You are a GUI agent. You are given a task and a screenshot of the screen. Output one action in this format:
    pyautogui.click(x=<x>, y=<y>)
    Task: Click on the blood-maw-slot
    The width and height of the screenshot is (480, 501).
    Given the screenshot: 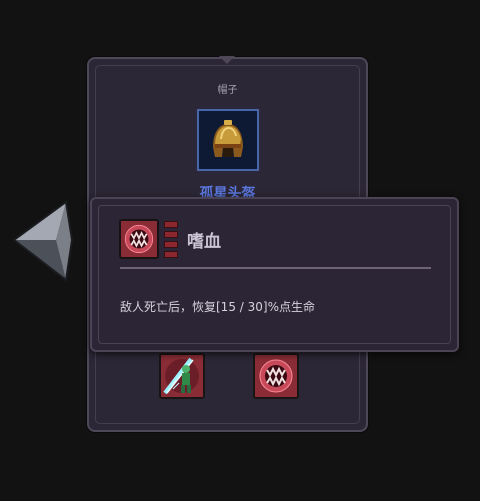 What is the action you would take?
    pyautogui.click(x=276, y=376)
    